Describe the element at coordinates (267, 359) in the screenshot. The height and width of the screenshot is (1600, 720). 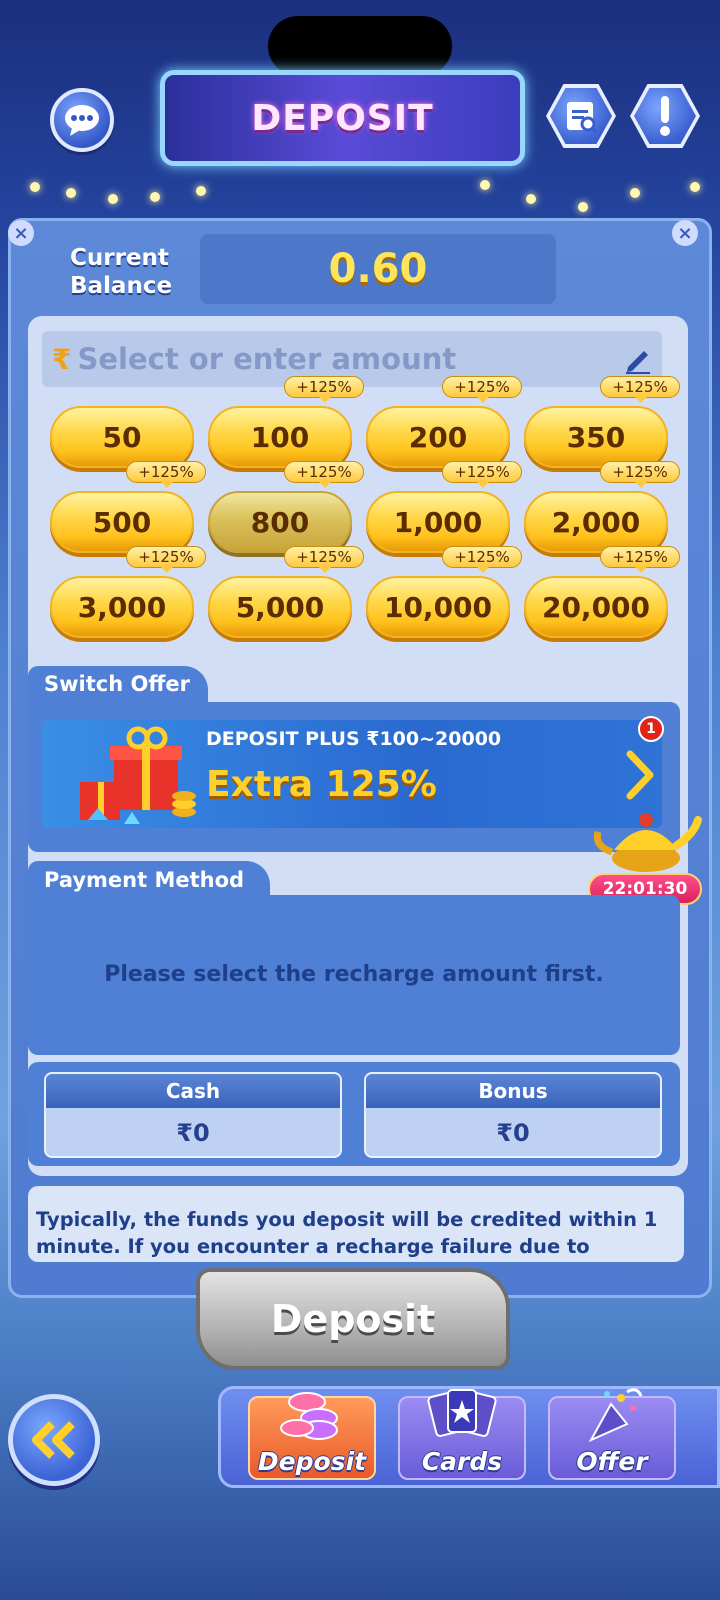
I see `amount-placeholder: Select or enter amount` at that location.